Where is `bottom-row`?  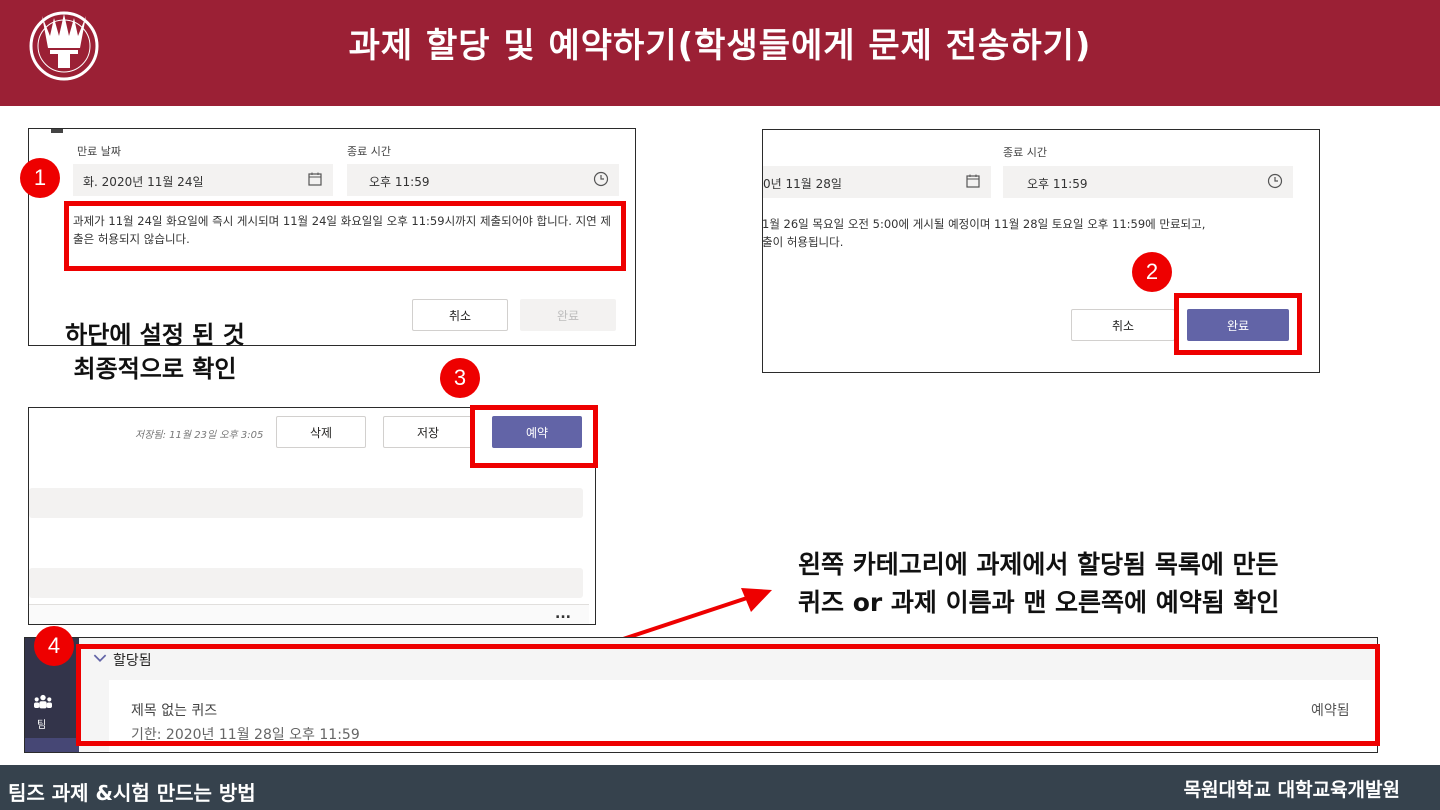 bottom-row is located at coordinates (309, 614).